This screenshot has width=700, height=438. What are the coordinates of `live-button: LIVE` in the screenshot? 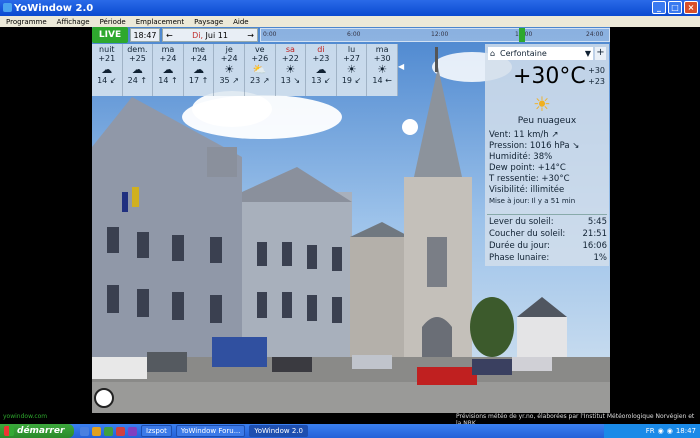 It's located at (110, 35).